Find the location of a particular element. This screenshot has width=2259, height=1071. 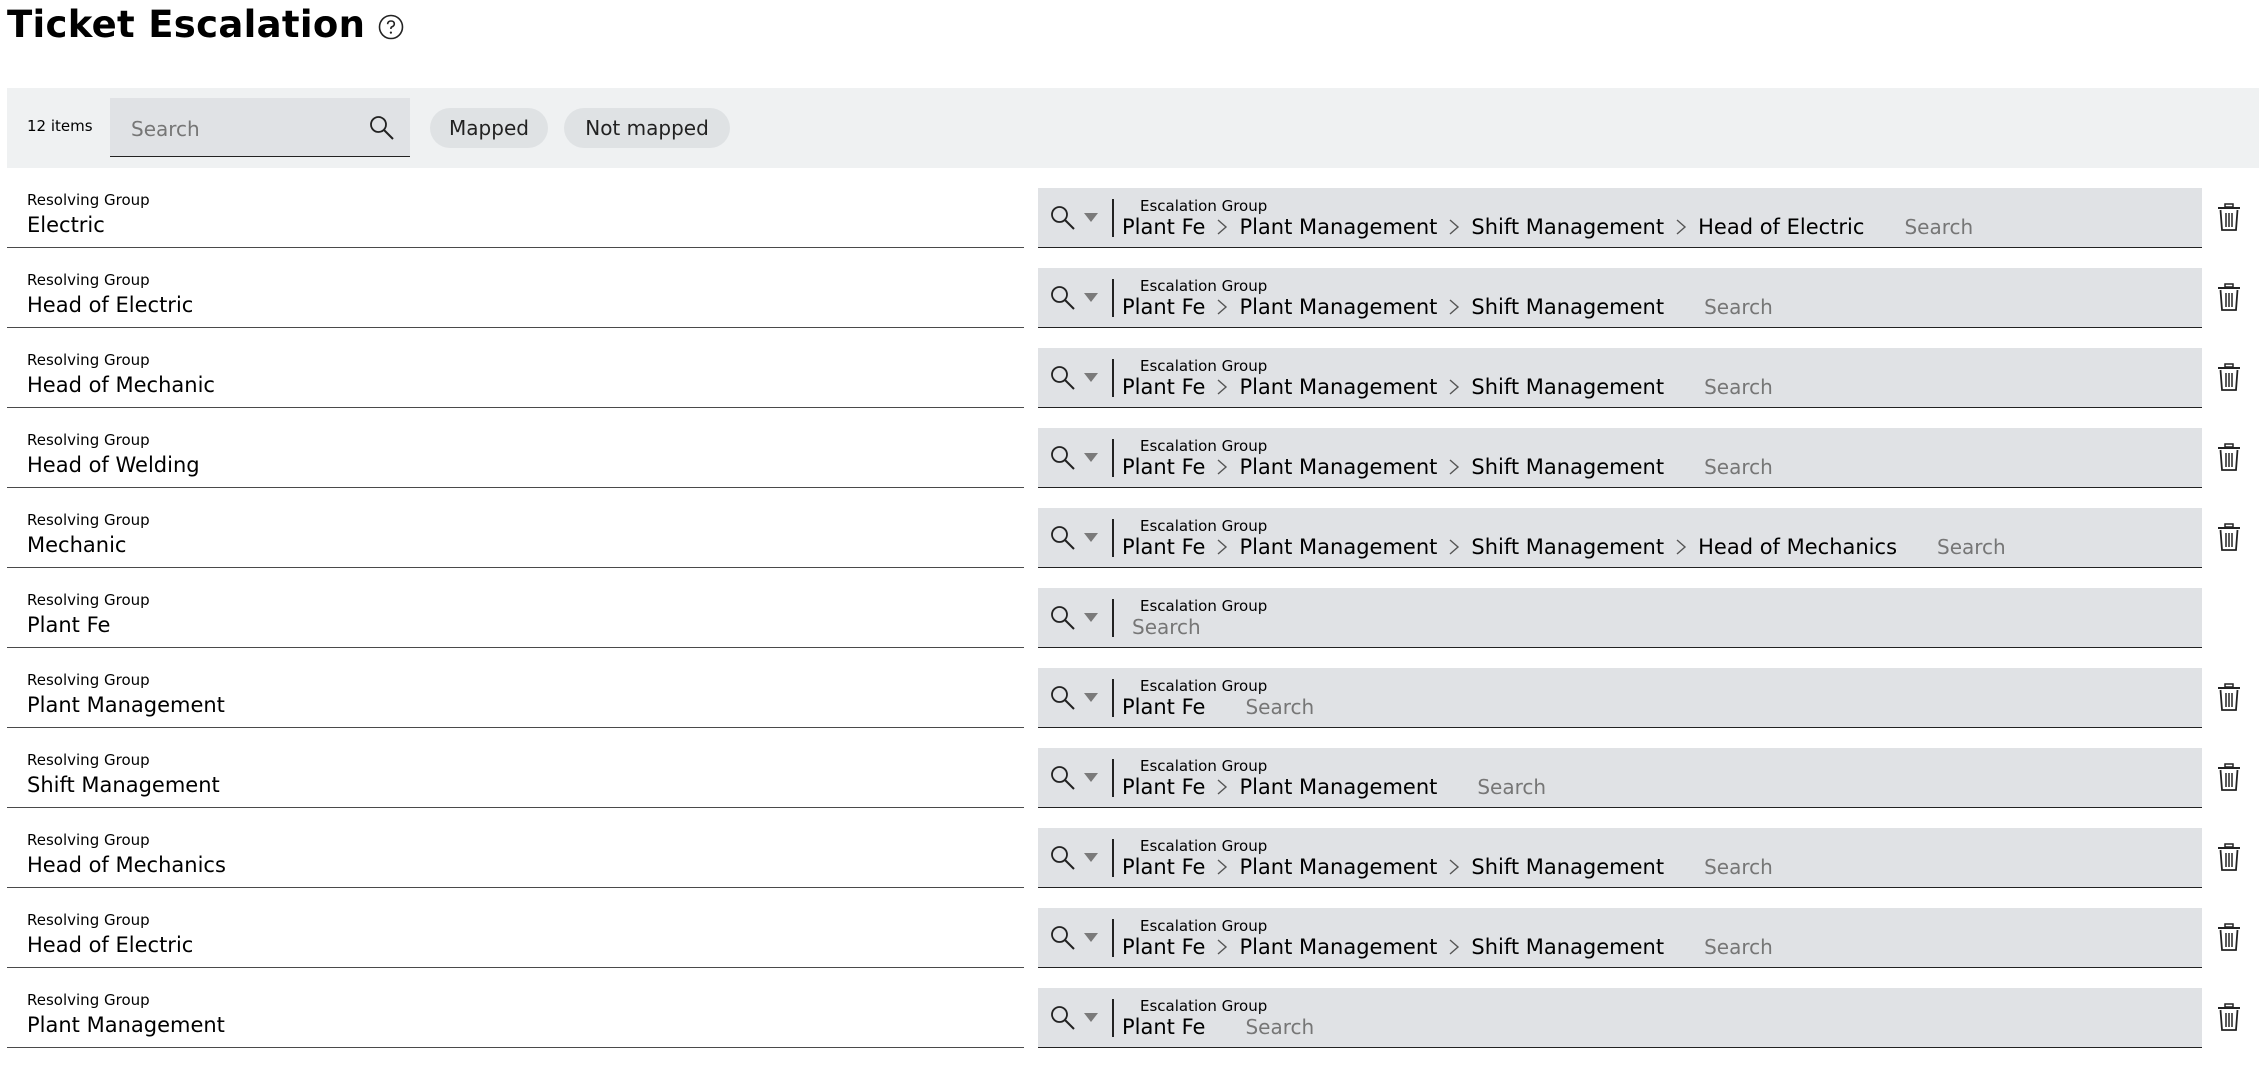

resolving-group-field: Resolving Group Head of Mechanics is located at coordinates (515, 858).